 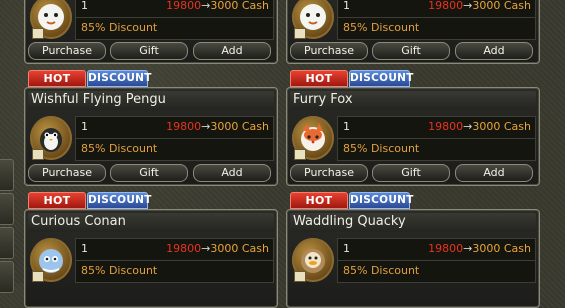 What do you see at coordinates (51, 260) in the screenshot?
I see `blue-pet-icon` at bounding box center [51, 260].